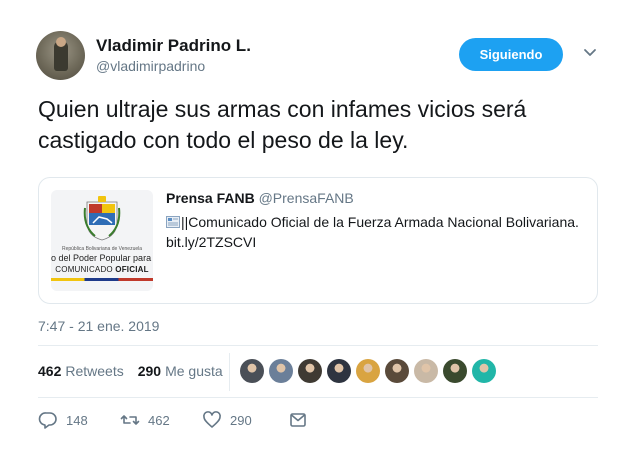  What do you see at coordinates (210, 198) in the screenshot?
I see `quoted-author-name: Prensa FANB` at bounding box center [210, 198].